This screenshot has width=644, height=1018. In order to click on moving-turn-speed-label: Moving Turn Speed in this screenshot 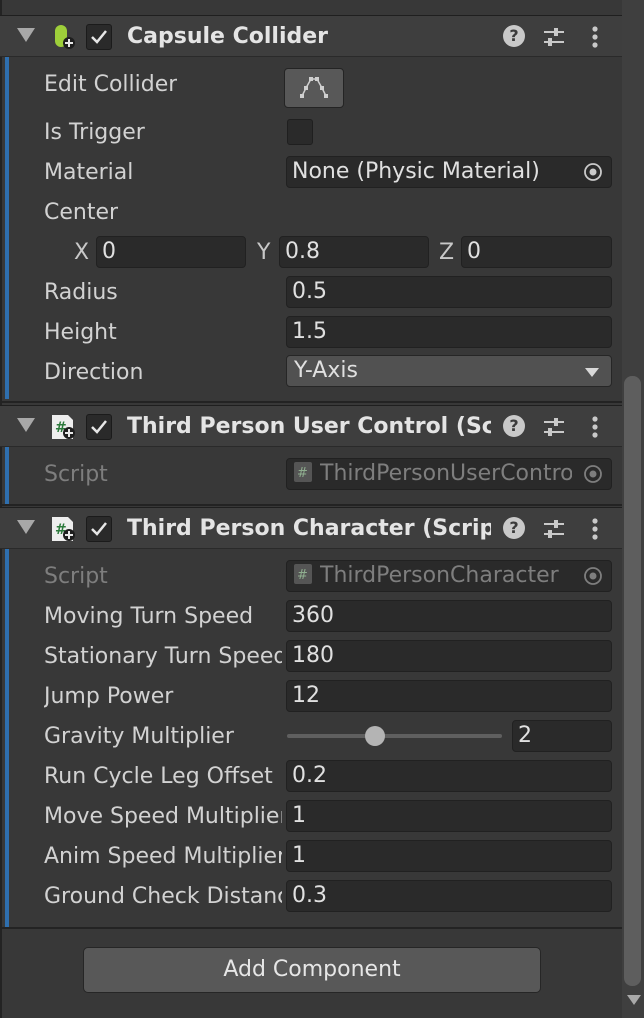, I will do `click(149, 616)`.